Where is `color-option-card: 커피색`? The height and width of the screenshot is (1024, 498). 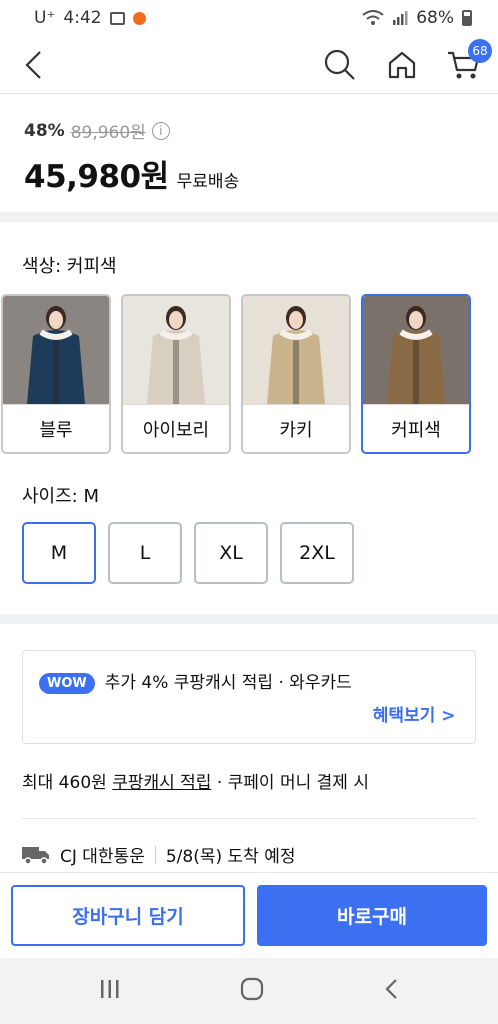 color-option-card: 커피색 is located at coordinates (416, 374).